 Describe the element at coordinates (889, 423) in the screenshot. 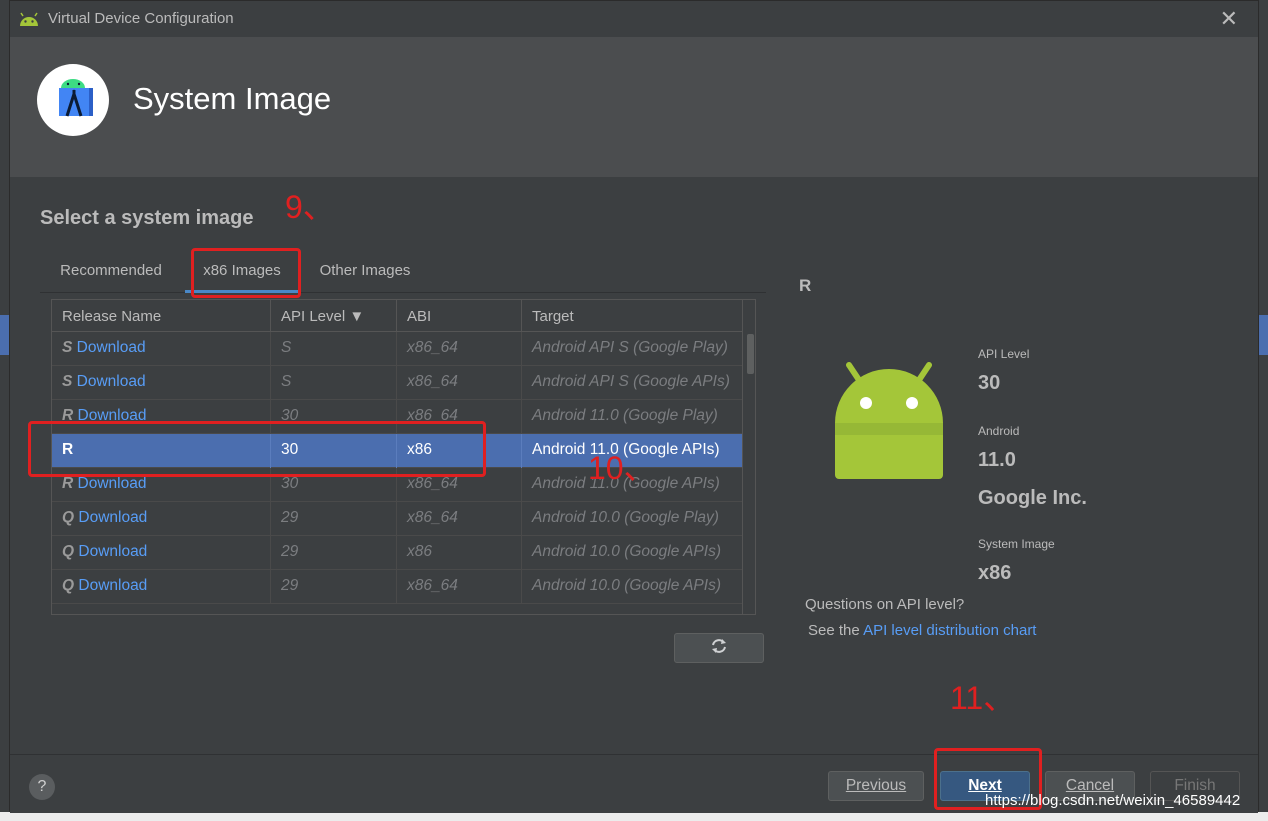

I see `android-robot-icon` at that location.